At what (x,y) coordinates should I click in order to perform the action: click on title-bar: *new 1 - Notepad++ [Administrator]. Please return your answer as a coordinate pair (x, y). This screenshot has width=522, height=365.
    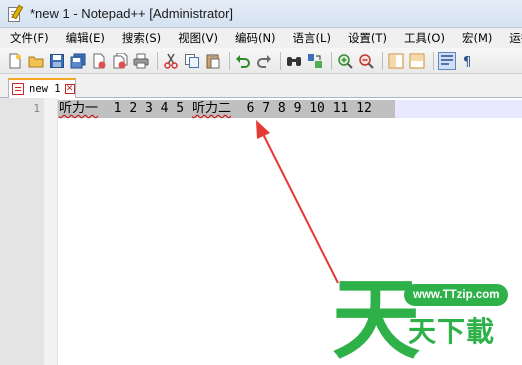
    Looking at the image, I should click on (261, 14).